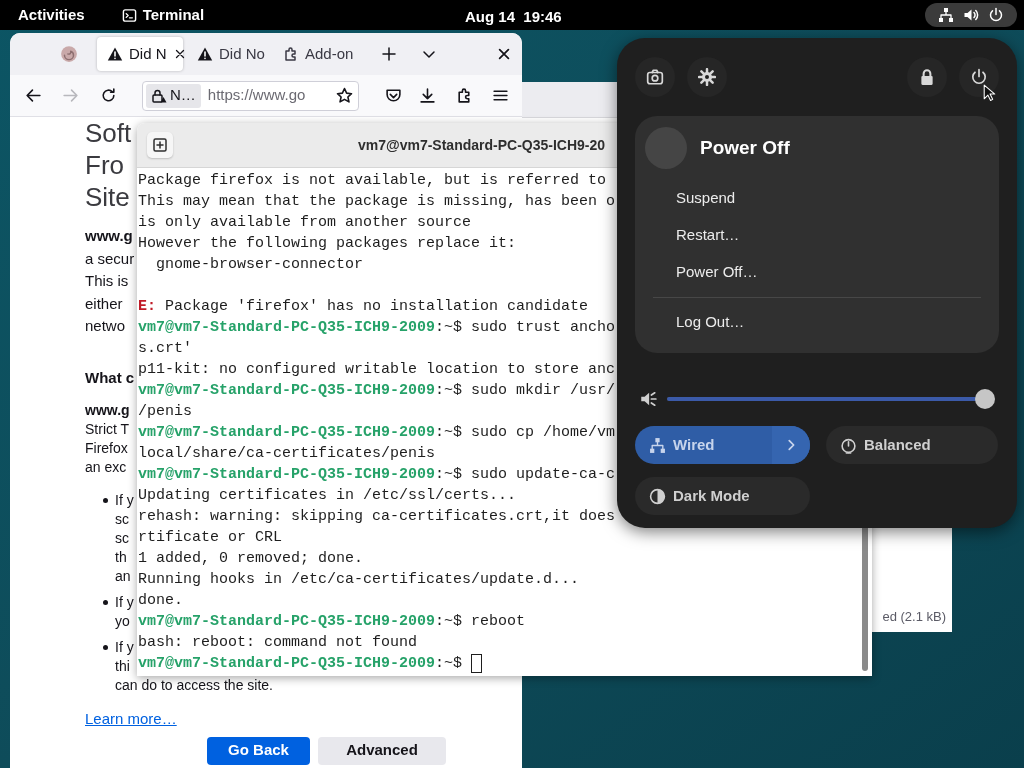  What do you see at coordinates (163, 15) in the screenshot?
I see `app-menu-button: Terminal` at bounding box center [163, 15].